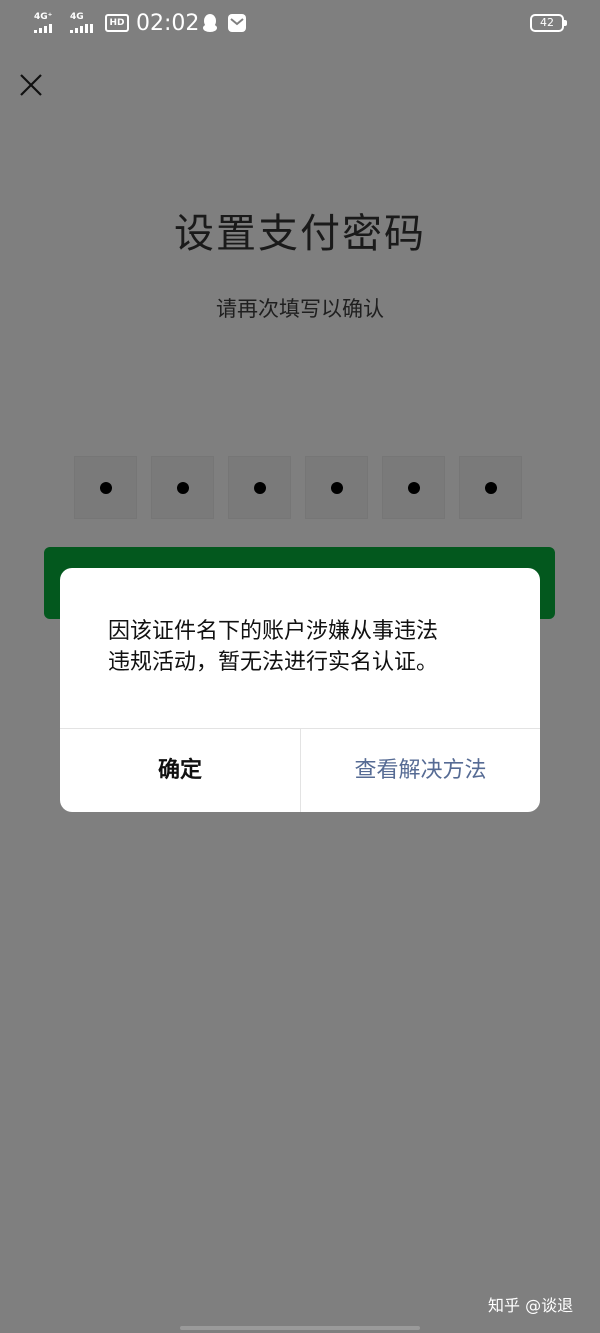 Image resolution: width=600 pixels, height=1333 pixels. What do you see at coordinates (300, 234) in the screenshot?
I see `page-title: 设置支付密码` at bounding box center [300, 234].